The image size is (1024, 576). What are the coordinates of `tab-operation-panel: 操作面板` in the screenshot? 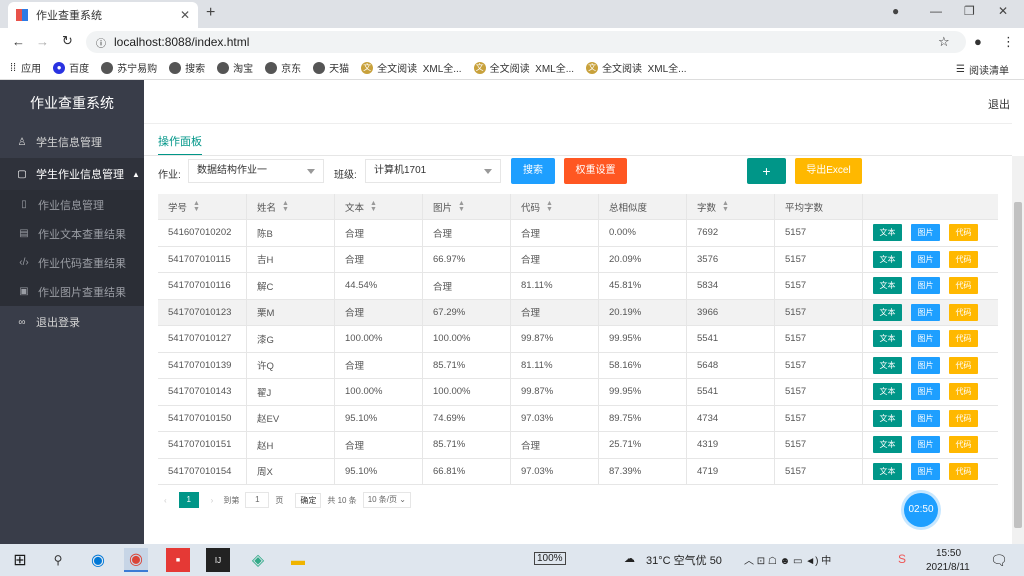 It's located at (180, 144).